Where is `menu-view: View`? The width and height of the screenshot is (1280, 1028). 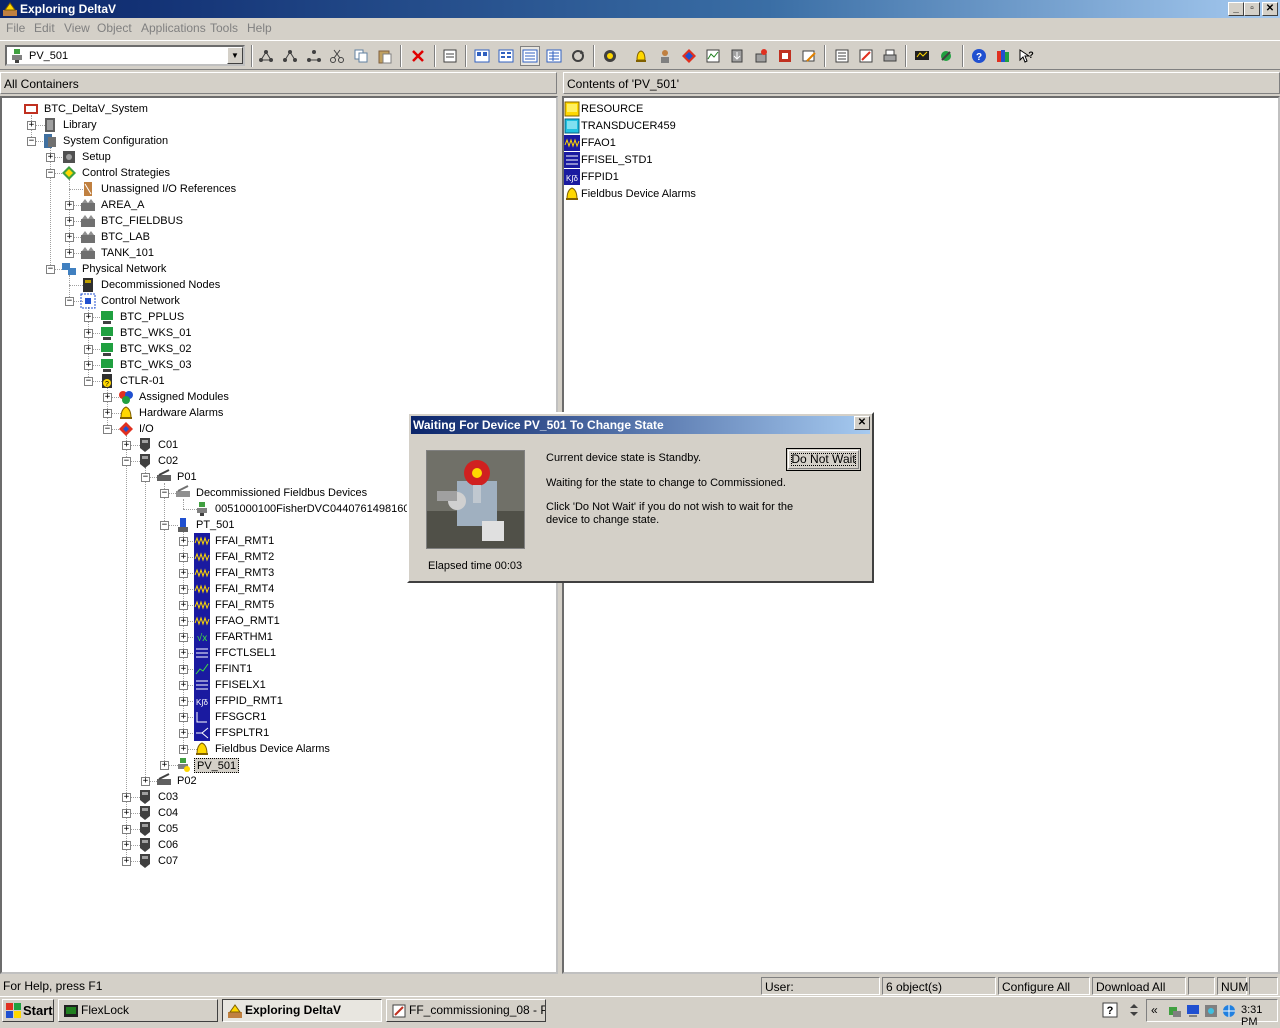
menu-view: View is located at coordinates (77, 28).